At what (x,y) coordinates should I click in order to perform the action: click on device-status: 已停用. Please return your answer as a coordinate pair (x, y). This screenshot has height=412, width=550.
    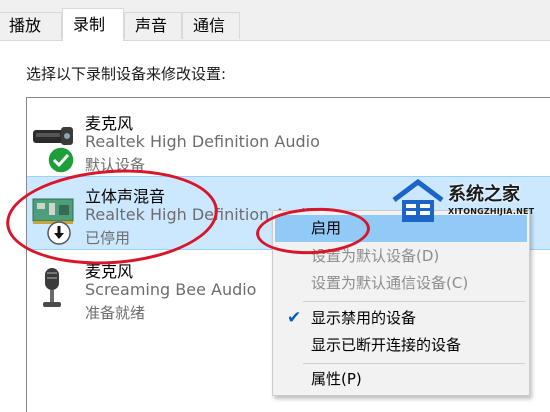
    Looking at the image, I should click on (108, 238).